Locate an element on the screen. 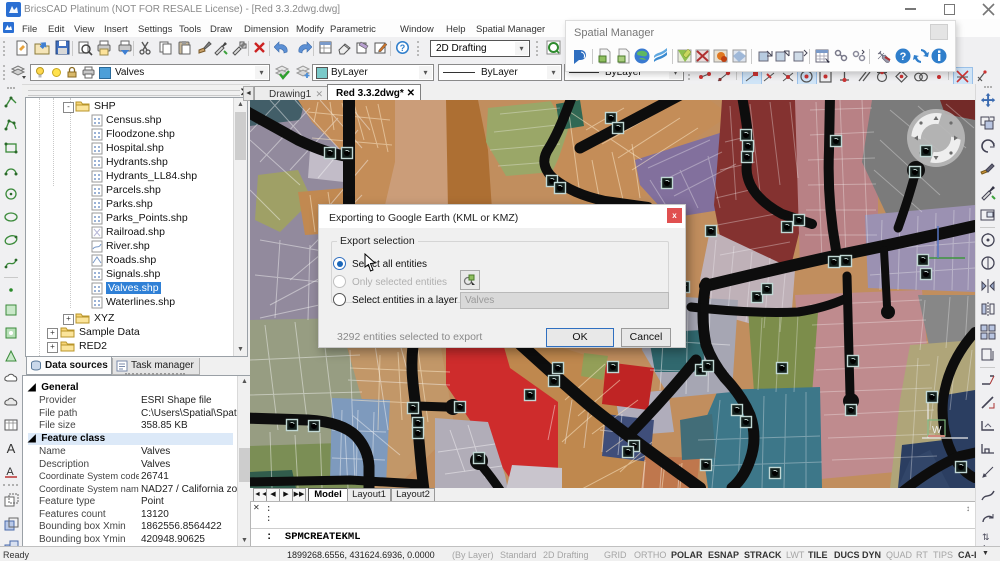  svg-text: W is located at coordinates (937, 430).